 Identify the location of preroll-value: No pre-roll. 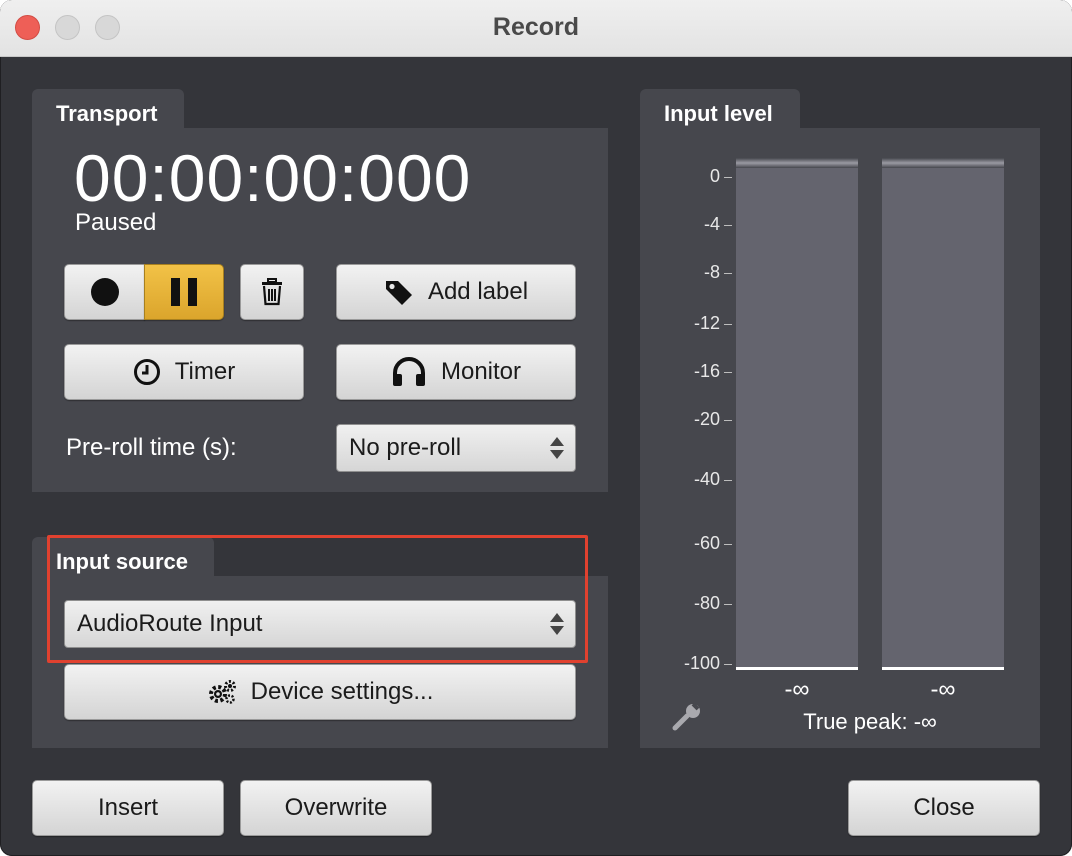
(405, 447).